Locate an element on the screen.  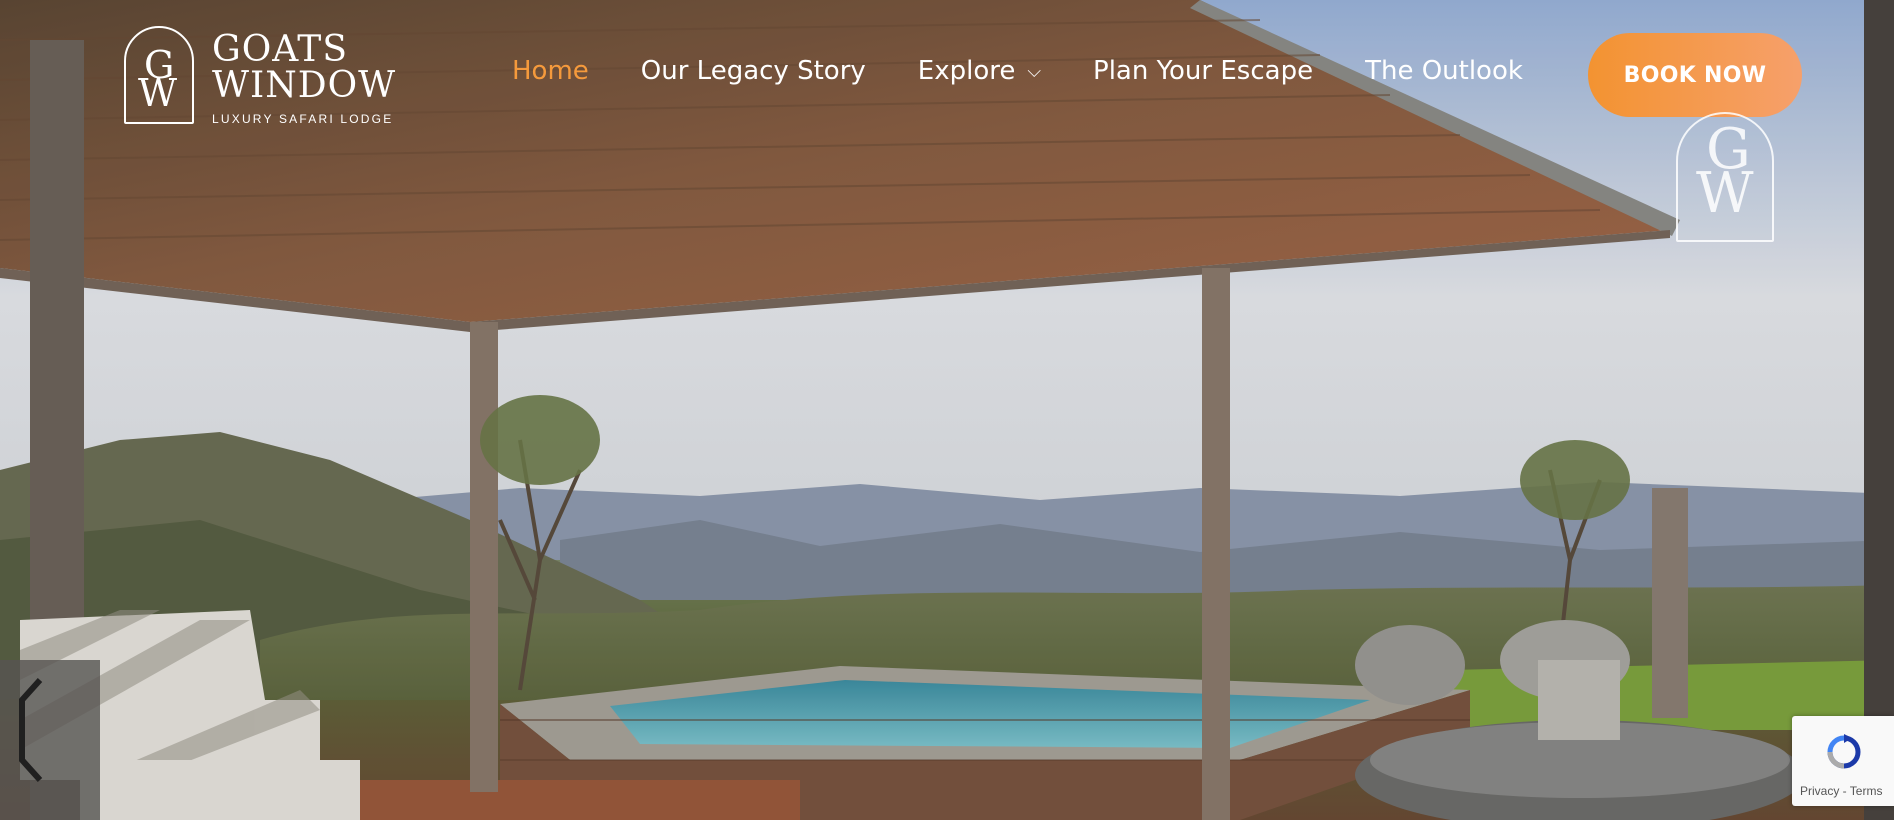
logo-monogram-icon: G W is located at coordinates (159, 75).